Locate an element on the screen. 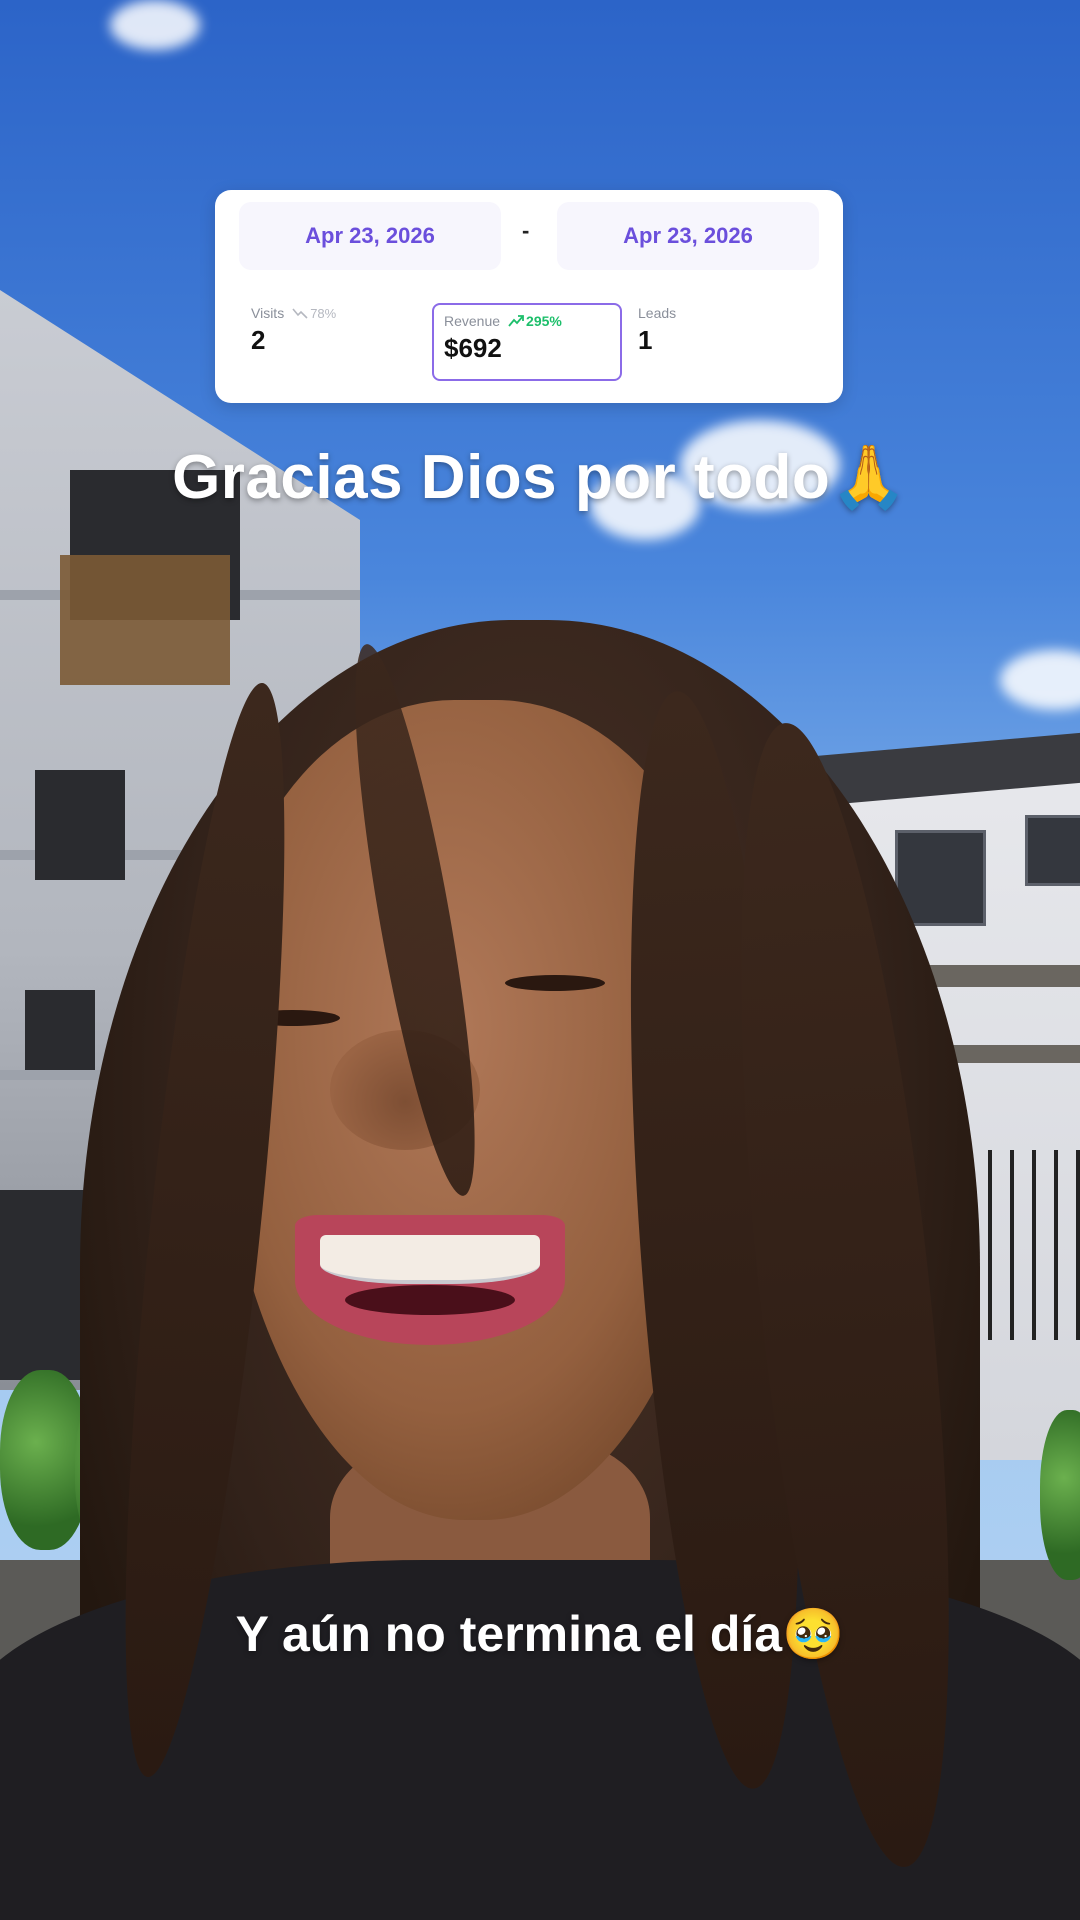 The height and width of the screenshot is (1920, 1080). metric-revenue-delta-value: 295% is located at coordinates (544, 321).